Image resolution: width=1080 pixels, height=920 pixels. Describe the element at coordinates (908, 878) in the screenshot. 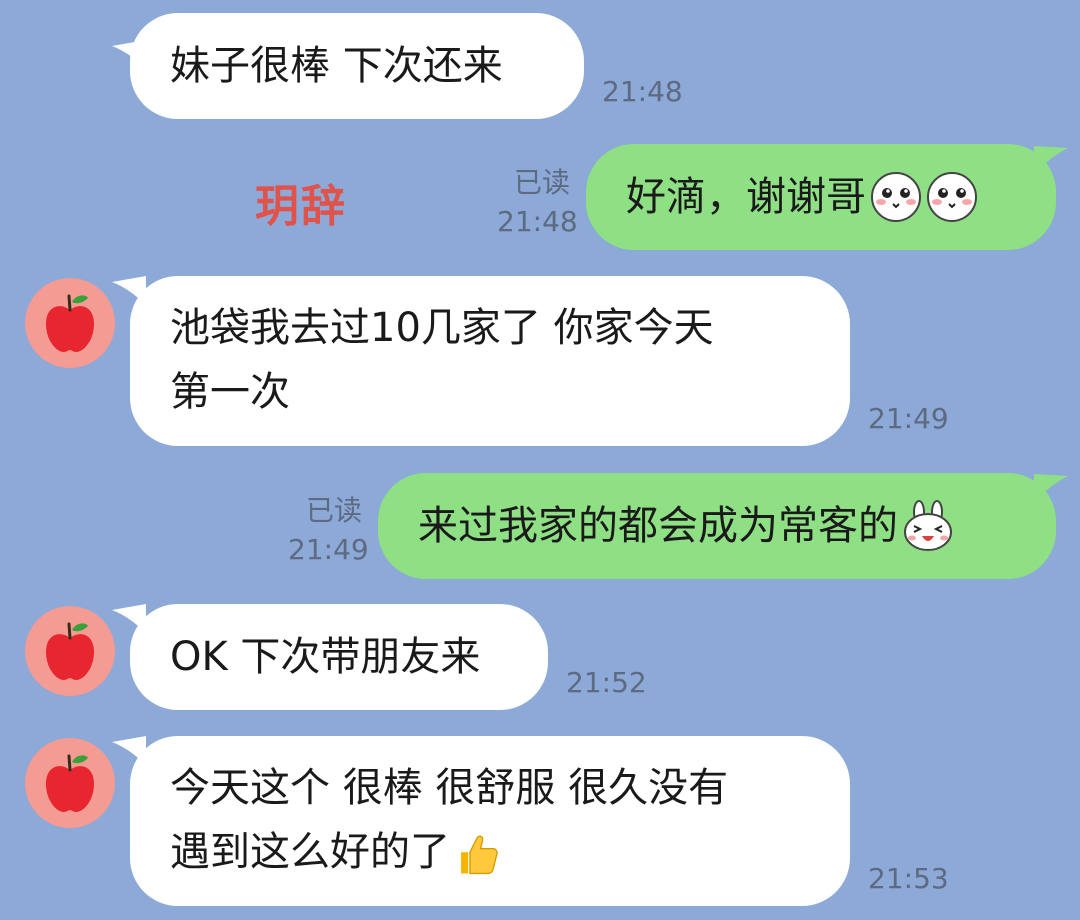

I see `message-time: 21:53` at that location.